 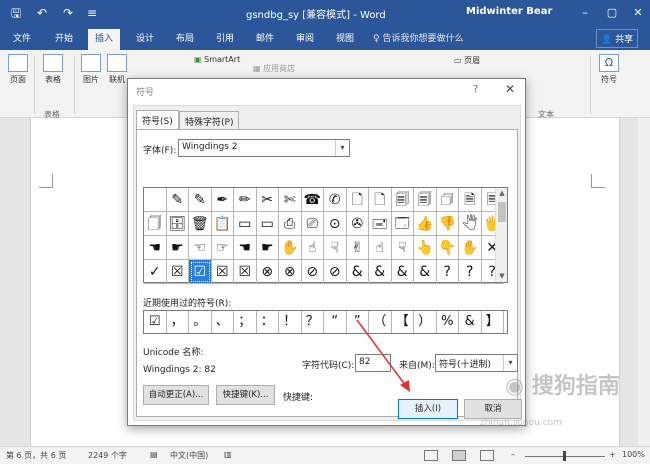 I want to click on watermark-text: 搜狗指南, so click(x=575, y=386).